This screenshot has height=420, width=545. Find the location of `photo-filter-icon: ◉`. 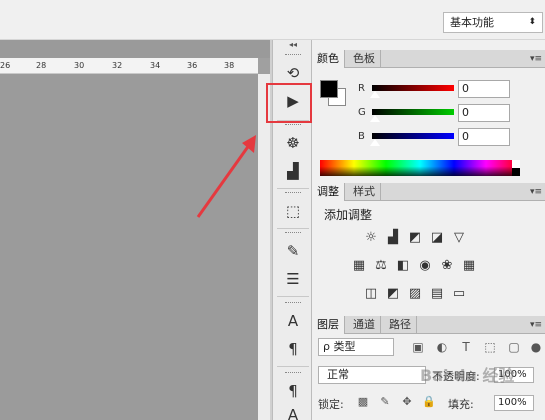

photo-filter-icon: ◉ is located at coordinates (425, 266).